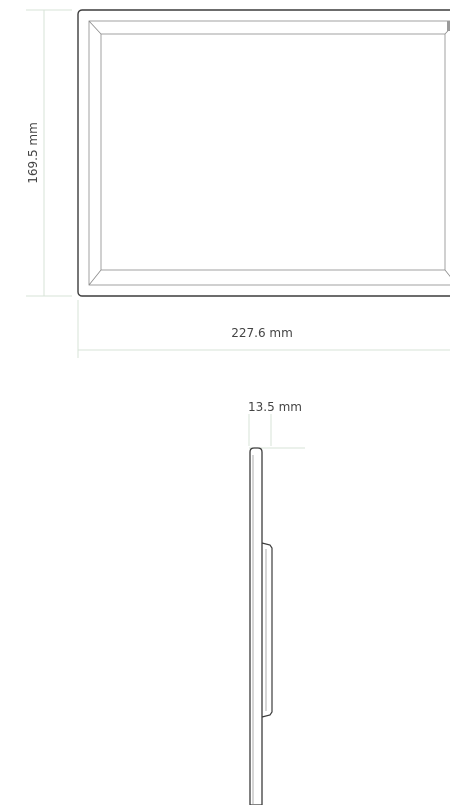 The width and height of the screenshot is (450, 805). I want to click on side-rear-mount, so click(267, 630).